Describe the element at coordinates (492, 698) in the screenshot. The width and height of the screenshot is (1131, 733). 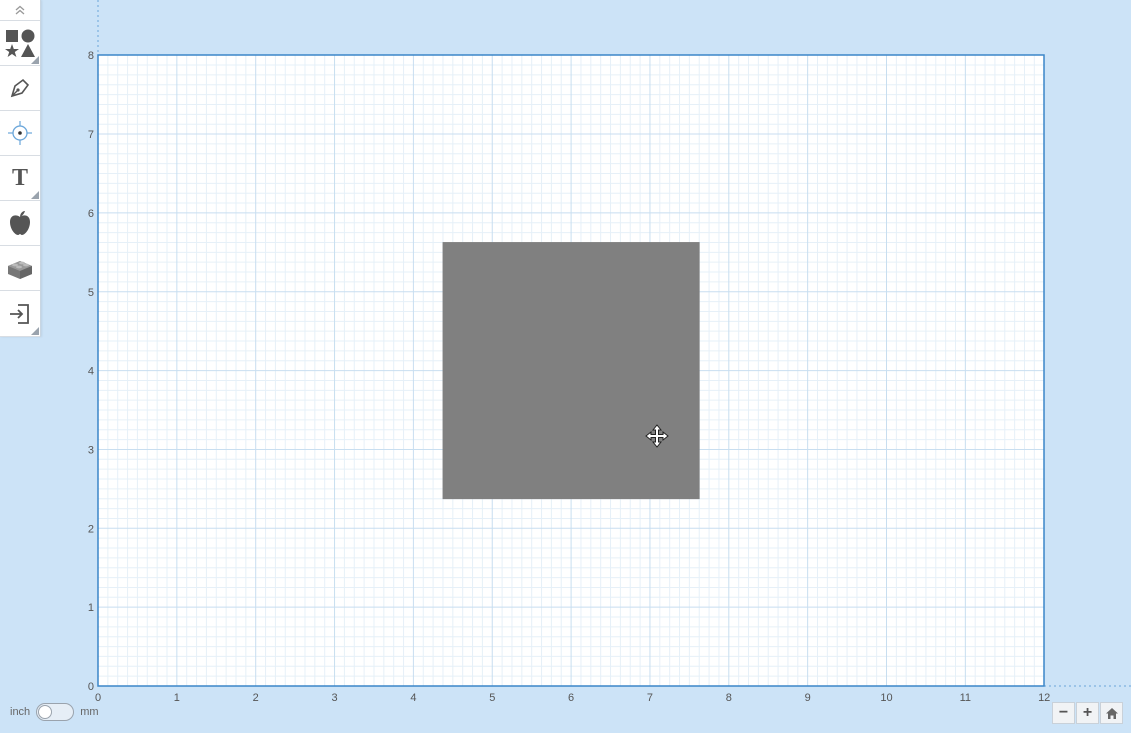
I see `x-tick-label: 5` at that location.